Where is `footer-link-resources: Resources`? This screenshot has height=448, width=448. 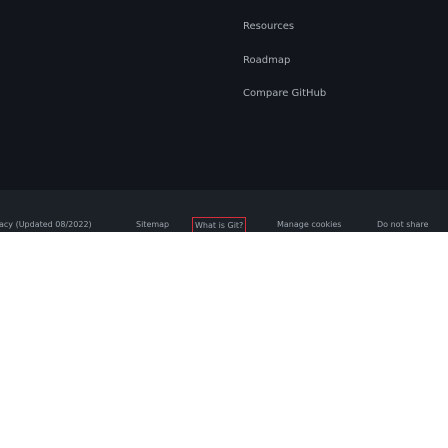
footer-link-resources: Resources is located at coordinates (268, 26).